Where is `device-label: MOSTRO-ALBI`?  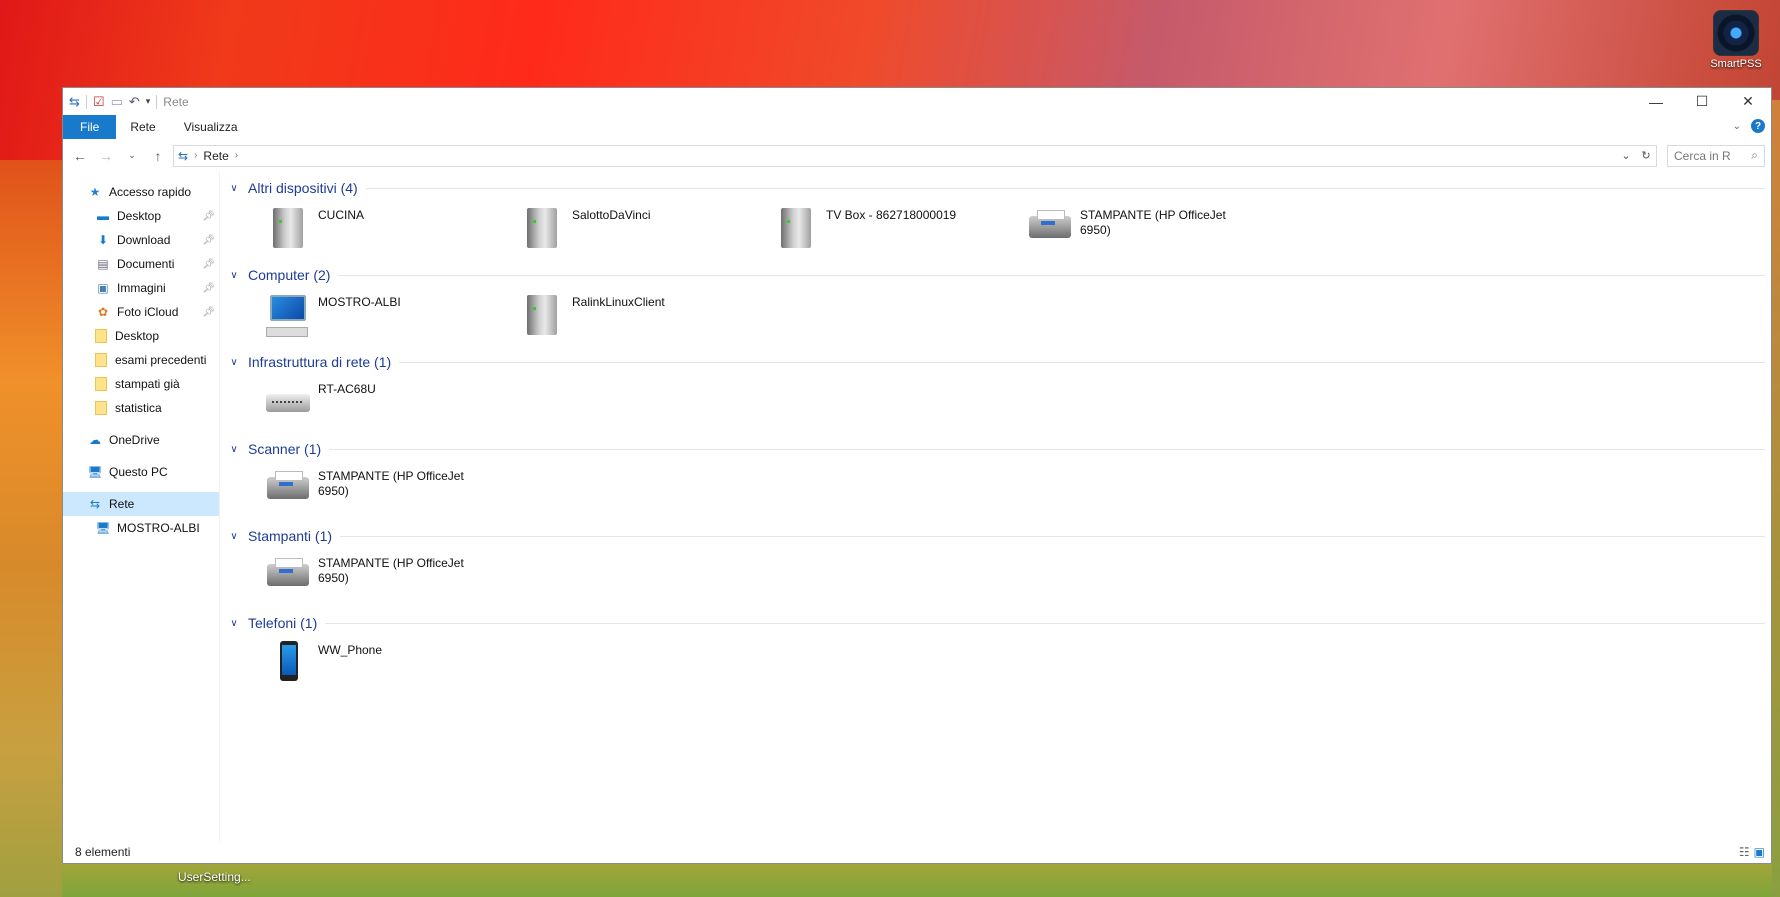 device-label: MOSTRO-ALBI is located at coordinates (359, 302).